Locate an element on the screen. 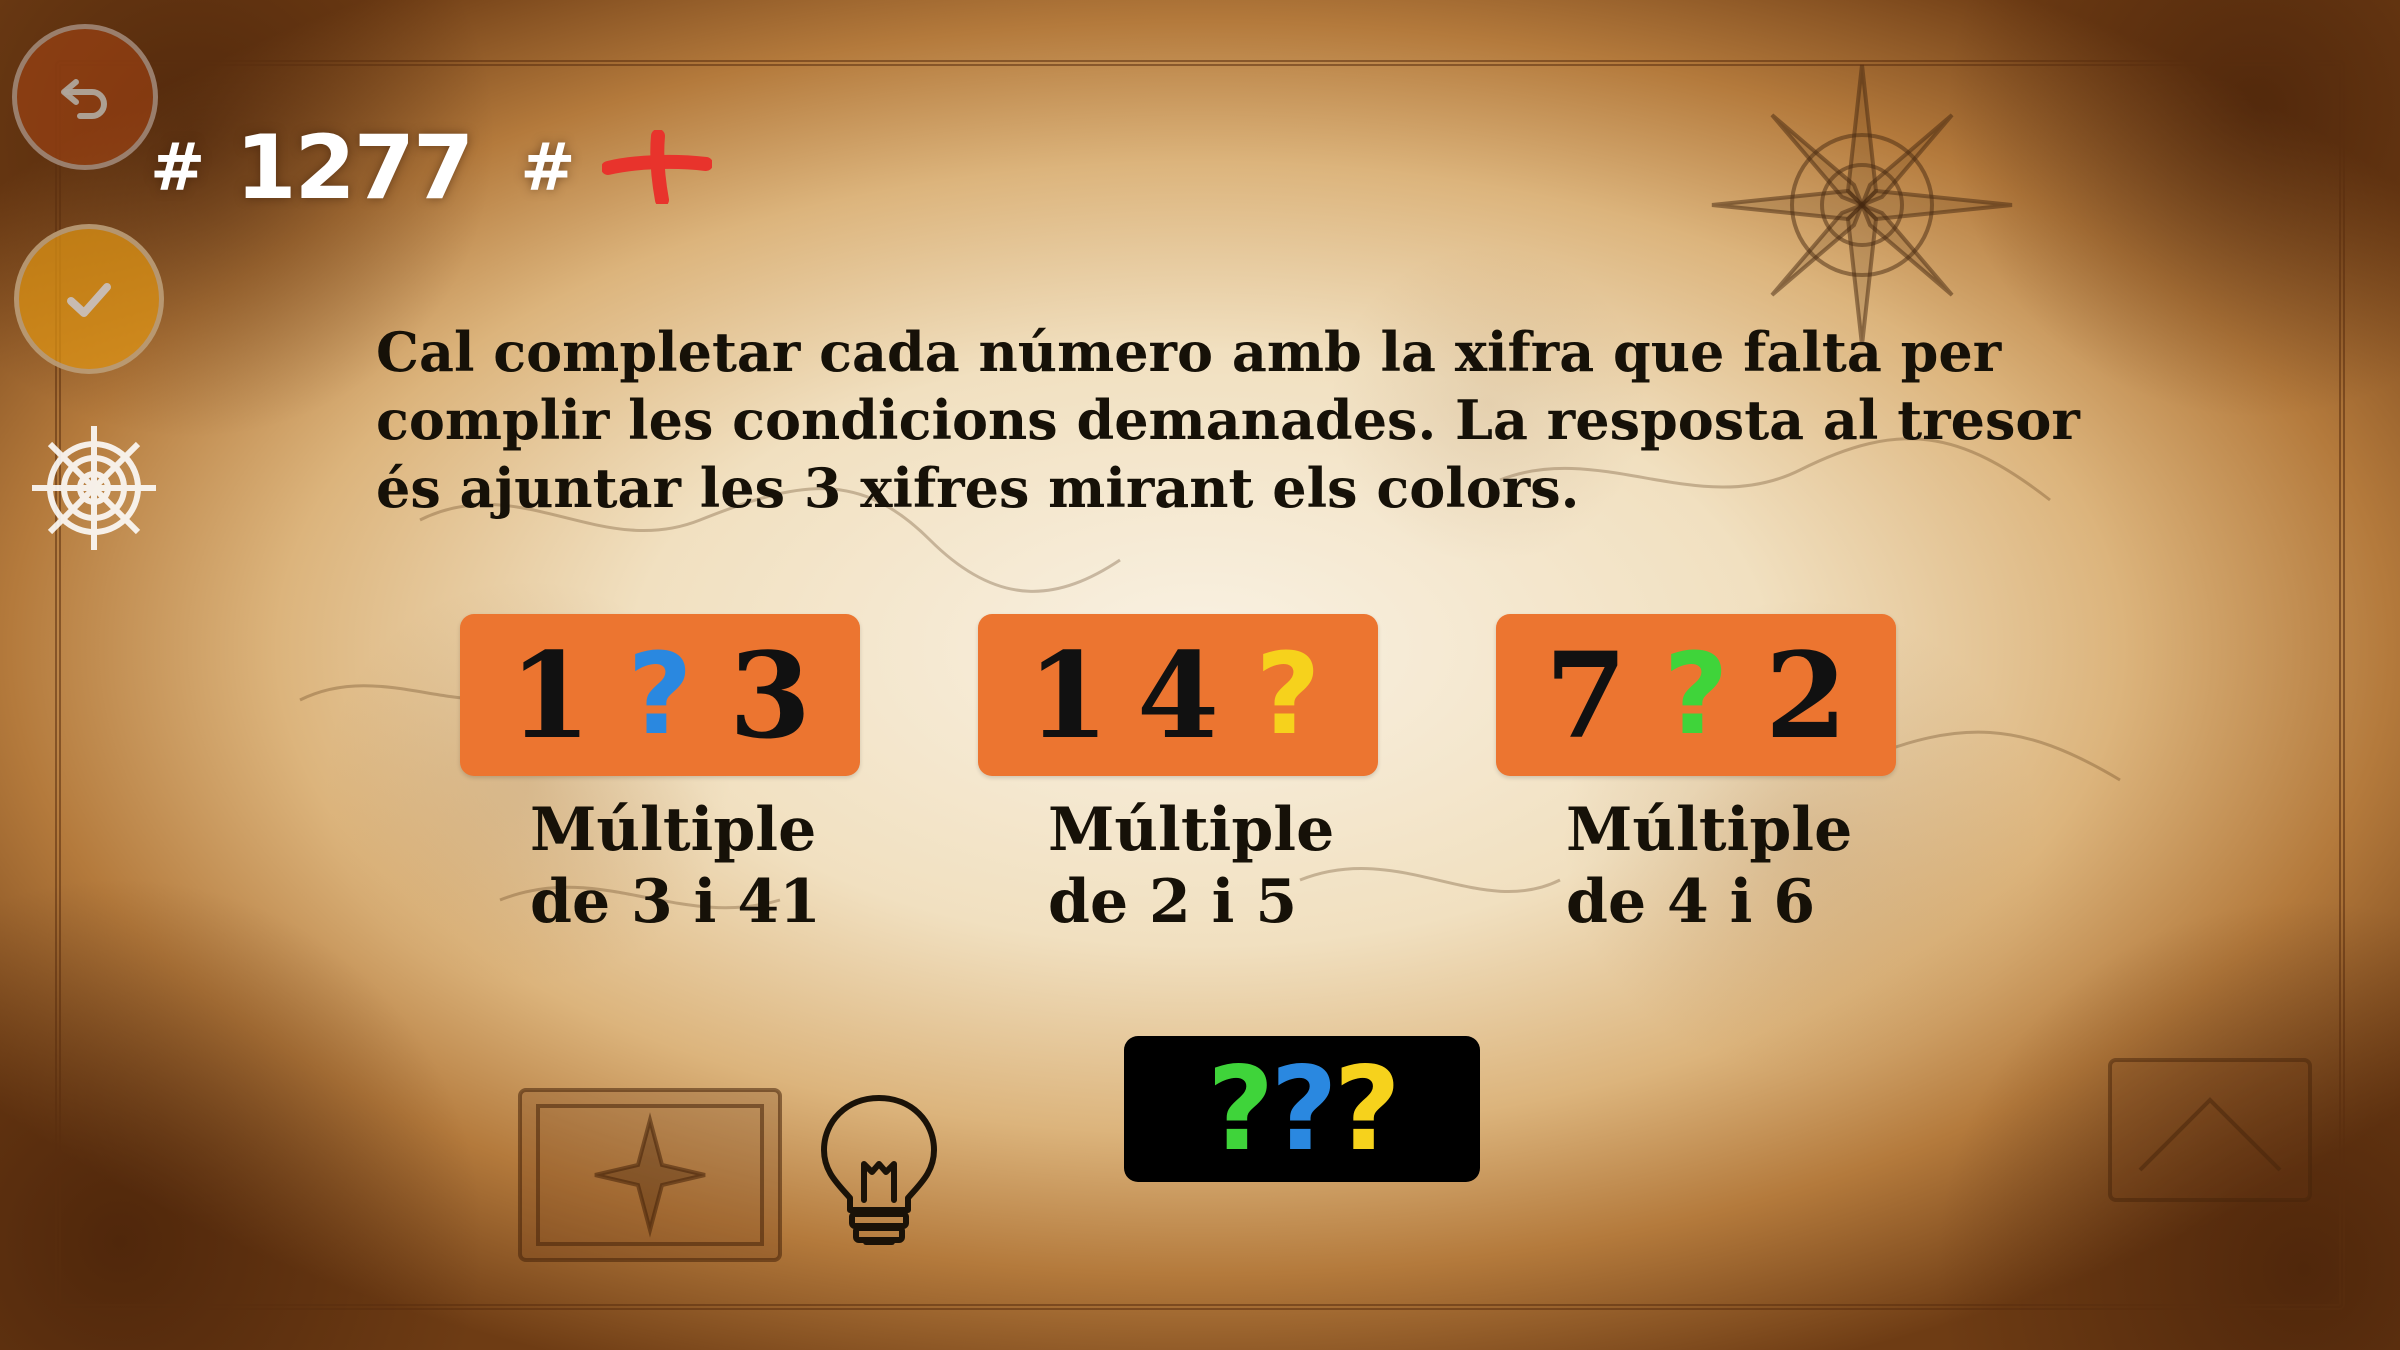  condition-line-2: de 2 i 5 is located at coordinates (1173, 902).